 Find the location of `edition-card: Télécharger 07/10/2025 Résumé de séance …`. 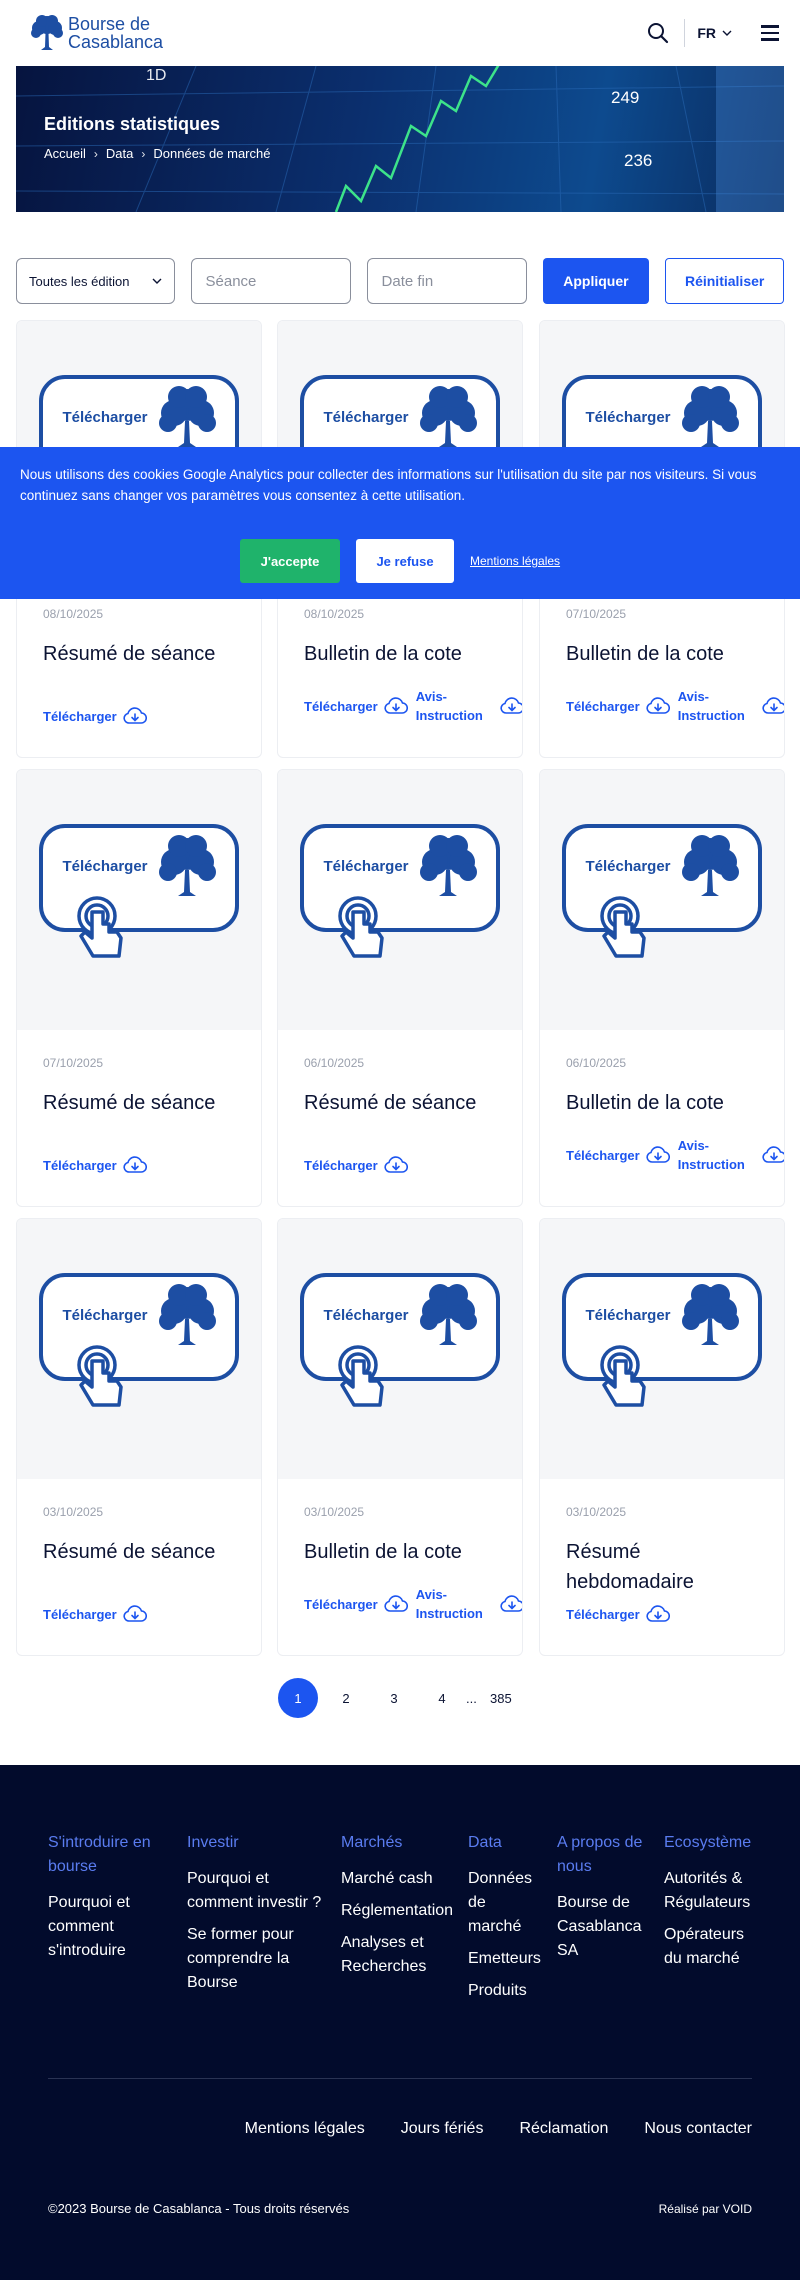

edition-card: Télécharger 07/10/2025 Résumé de séance … is located at coordinates (139, 988).